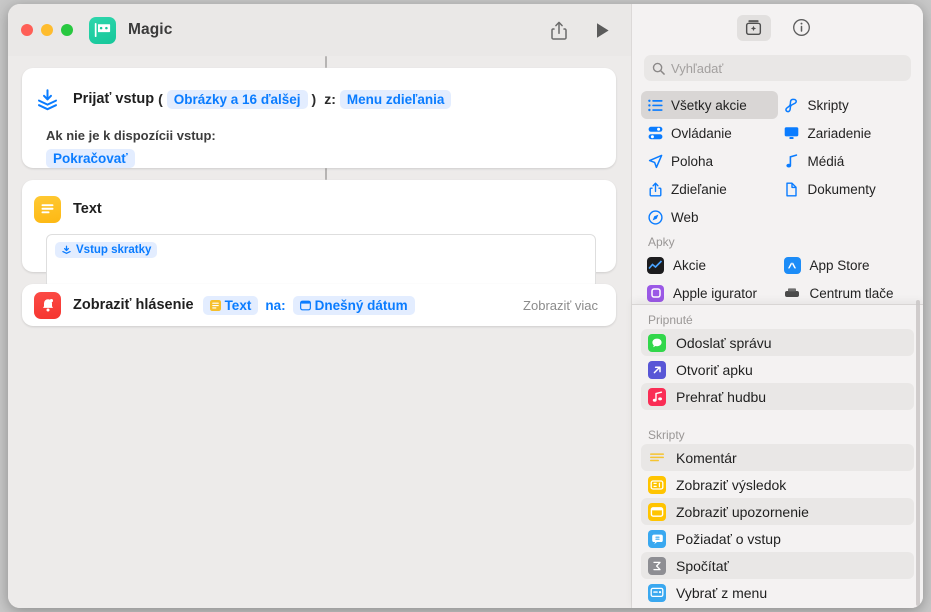 The width and height of the screenshot is (931, 612). I want to click on sidebar-item-label: Ovládanie, so click(701, 133).